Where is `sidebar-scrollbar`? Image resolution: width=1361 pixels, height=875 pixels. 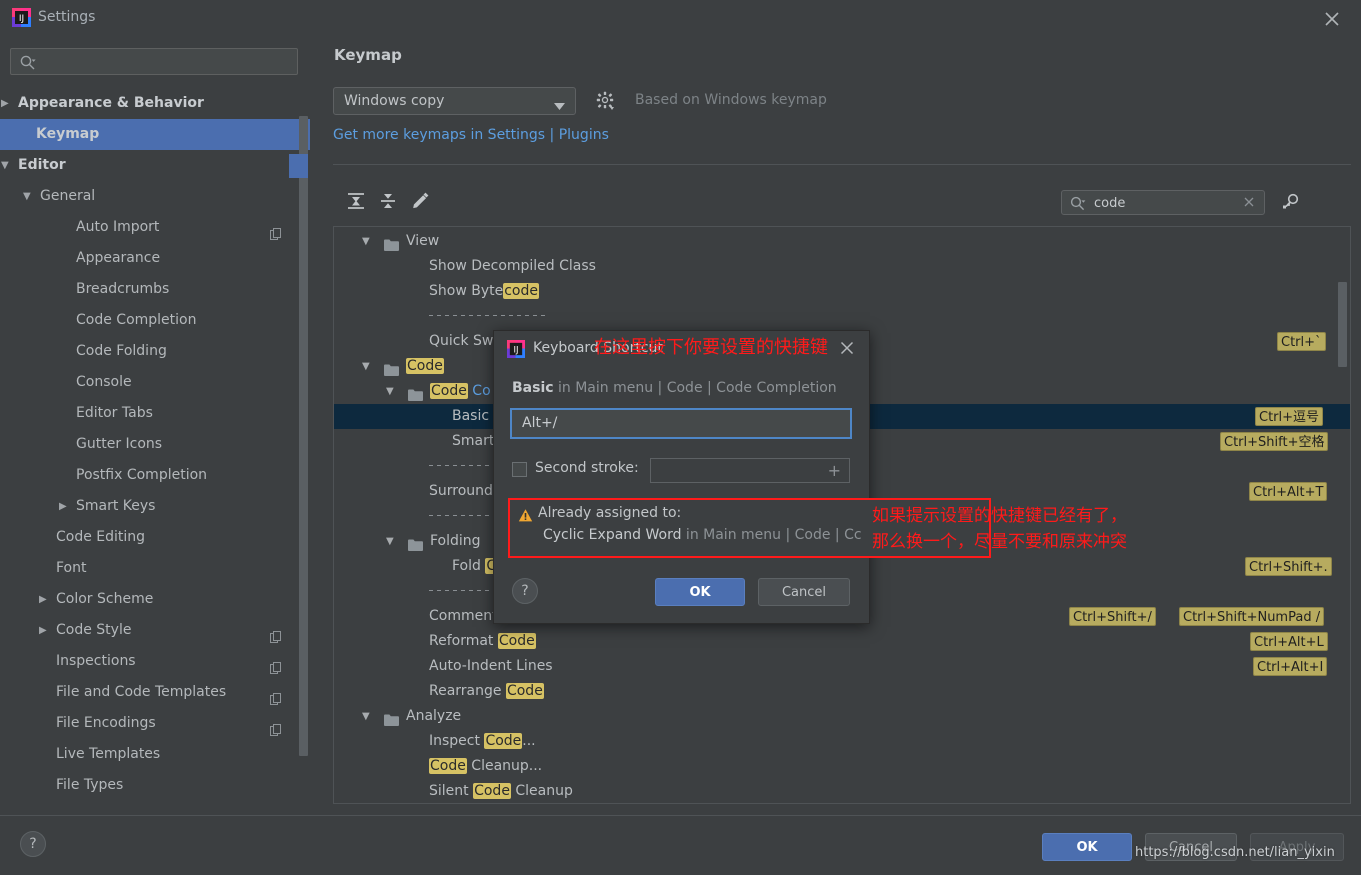 sidebar-scrollbar is located at coordinates (298, 456).